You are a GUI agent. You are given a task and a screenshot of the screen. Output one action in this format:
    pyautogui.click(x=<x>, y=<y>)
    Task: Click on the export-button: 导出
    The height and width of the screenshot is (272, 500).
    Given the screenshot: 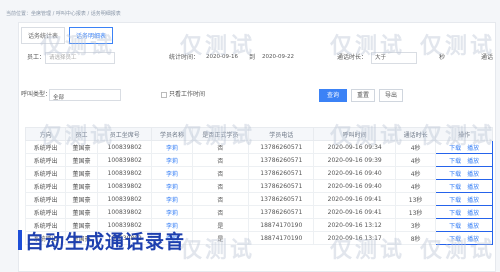 What is the action you would take?
    pyautogui.click(x=391, y=95)
    